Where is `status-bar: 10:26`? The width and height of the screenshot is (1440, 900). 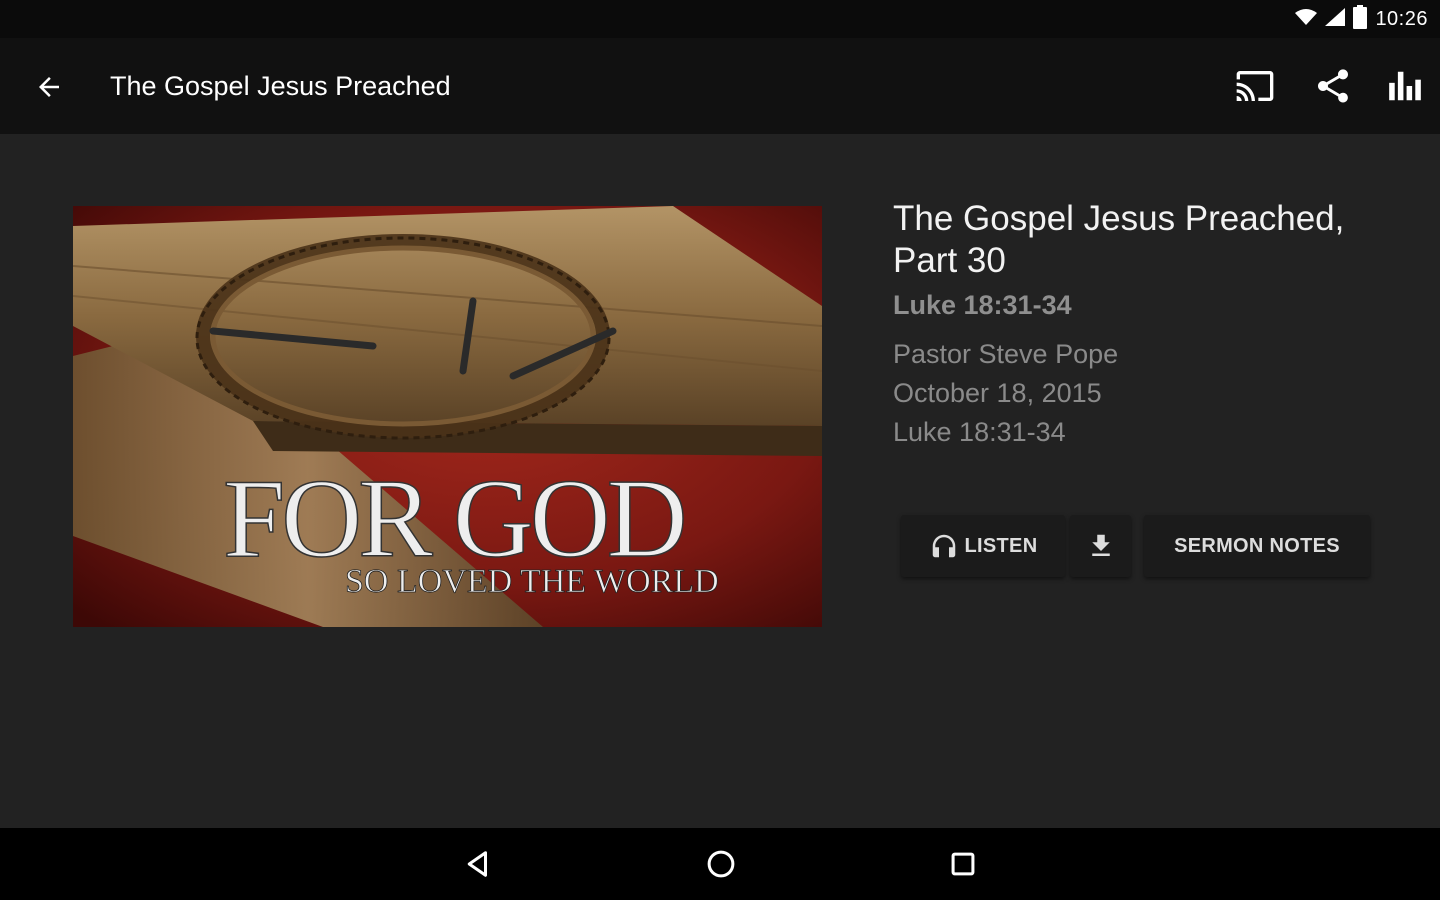 status-bar: 10:26 is located at coordinates (720, 19).